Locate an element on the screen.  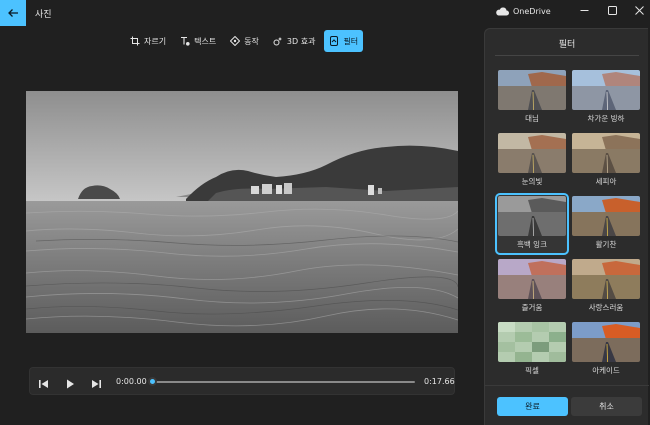
skip-back-icon is located at coordinates (43, 384).